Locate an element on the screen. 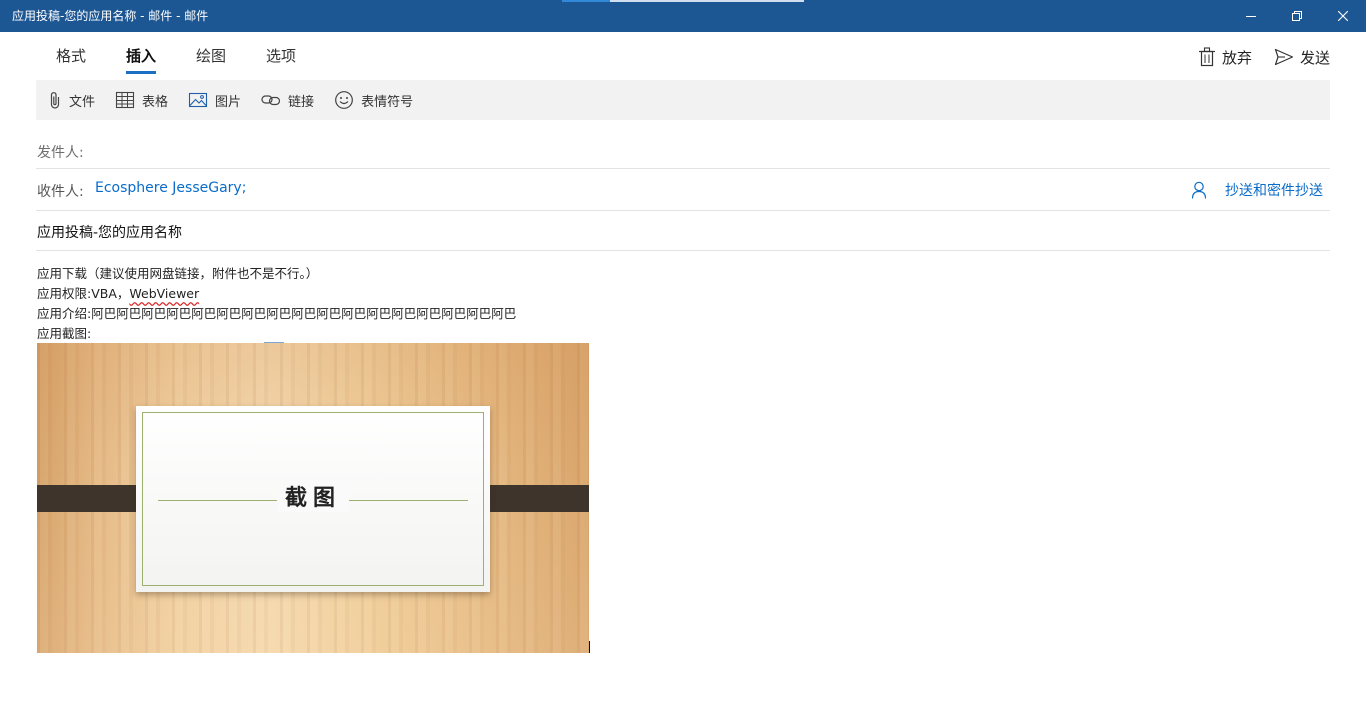 Image resolution: width=1366 pixels, height=724 pixels. restore-button is located at coordinates (1297, 16).